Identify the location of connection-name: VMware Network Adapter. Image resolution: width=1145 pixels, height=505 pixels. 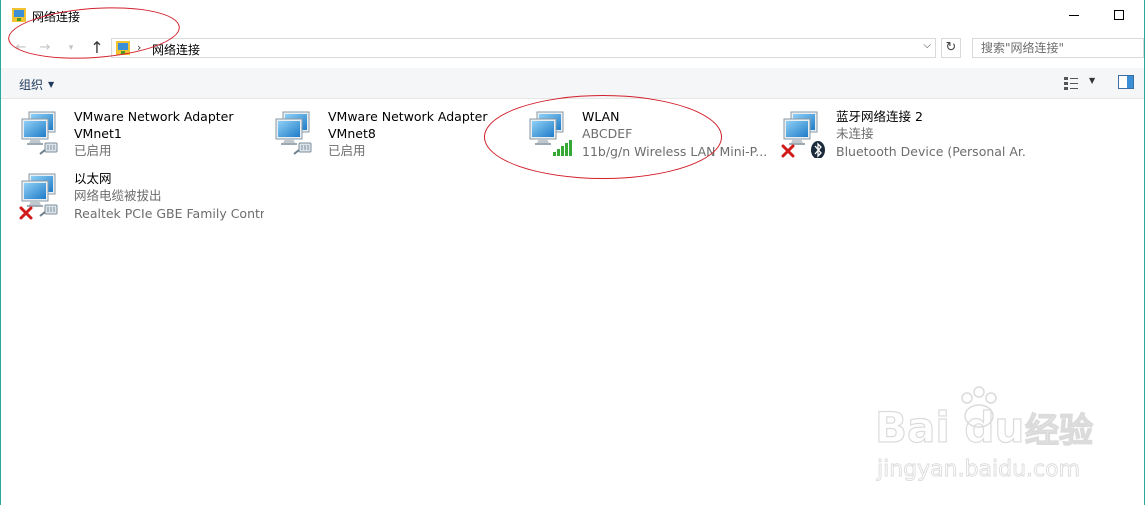
(154, 116).